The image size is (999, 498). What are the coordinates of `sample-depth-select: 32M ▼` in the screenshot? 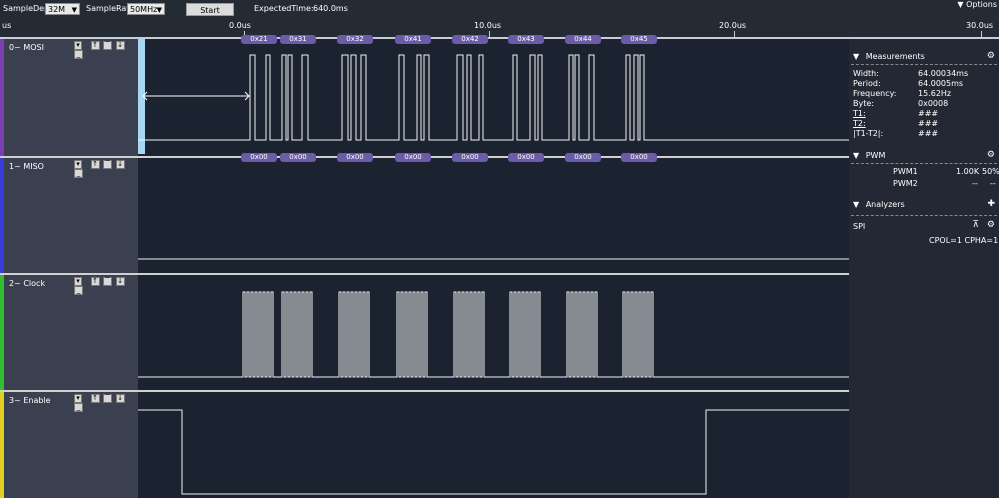 It's located at (62, 9).